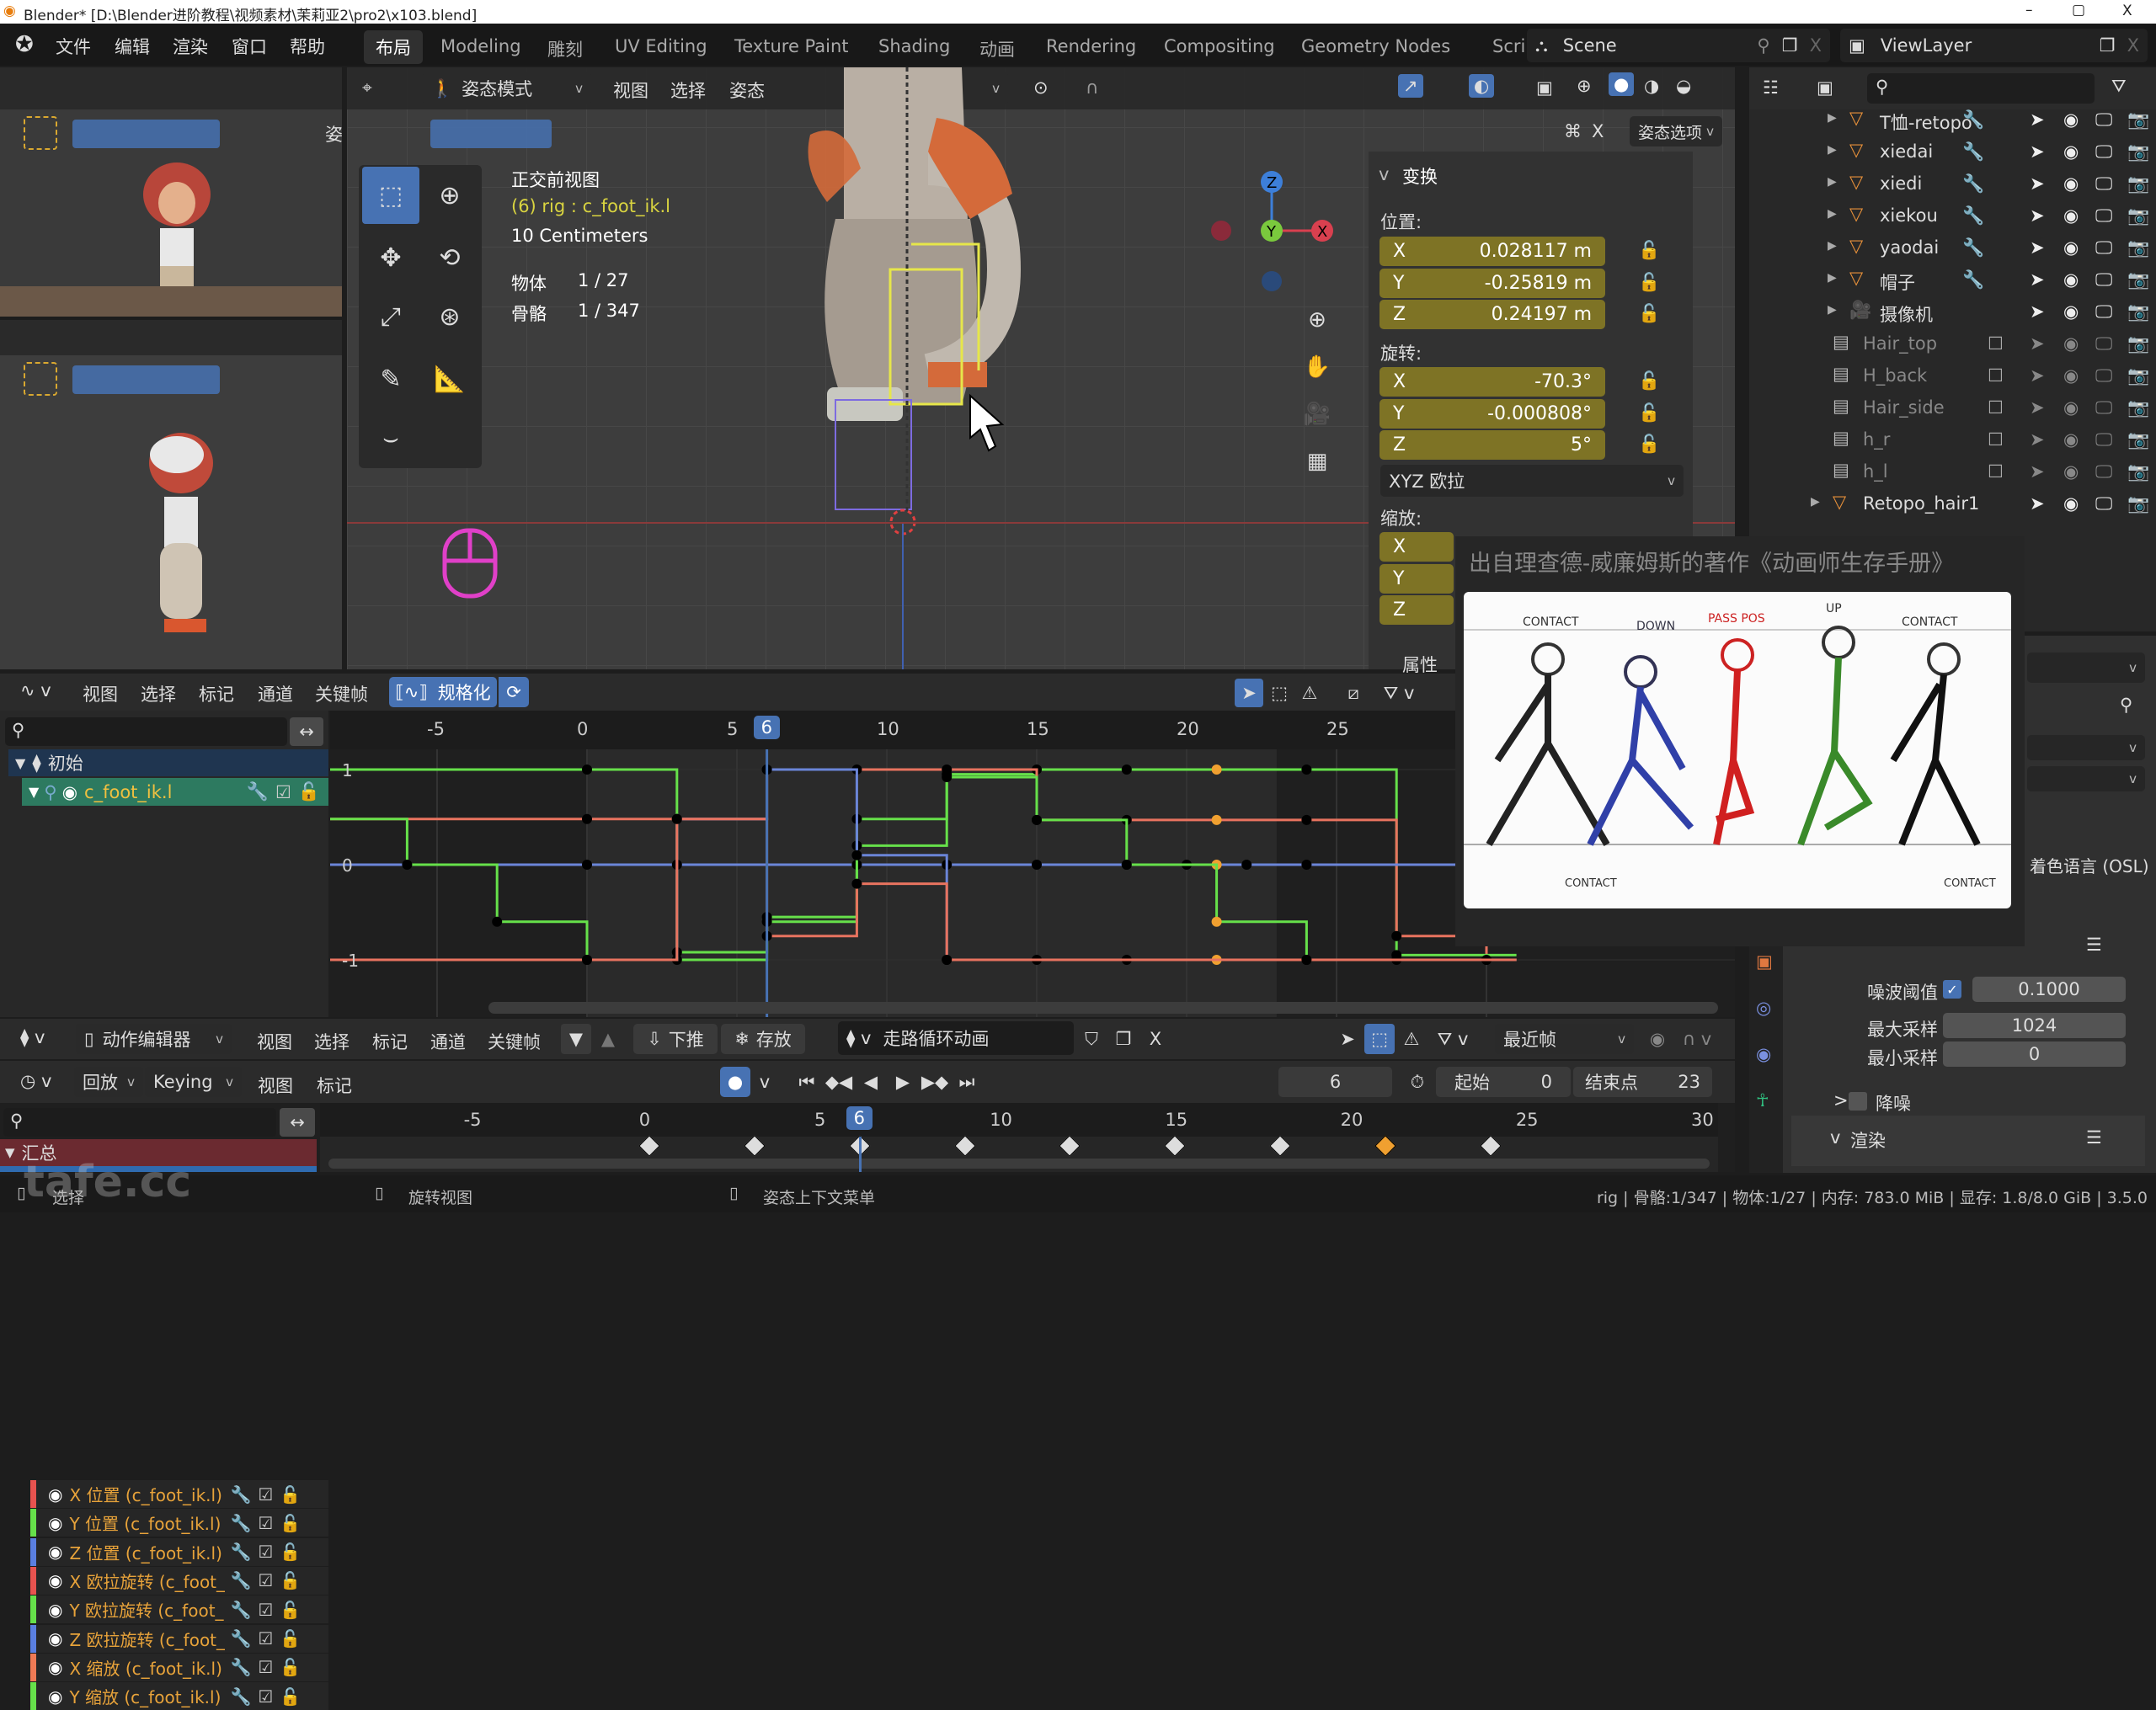 The height and width of the screenshot is (1710, 2156). Describe the element at coordinates (158, 693) in the screenshot. I see `graph-menu-select: 选择` at that location.